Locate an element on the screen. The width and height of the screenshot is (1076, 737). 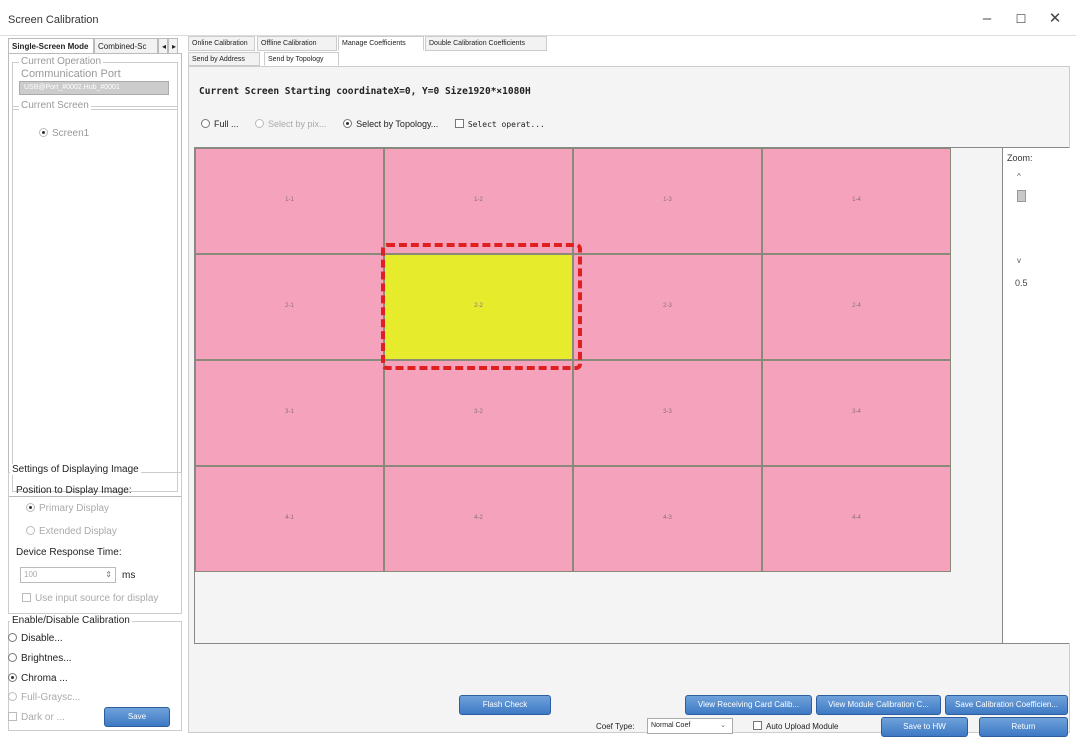
select-separately-checkbox is located at coordinates (459, 123).